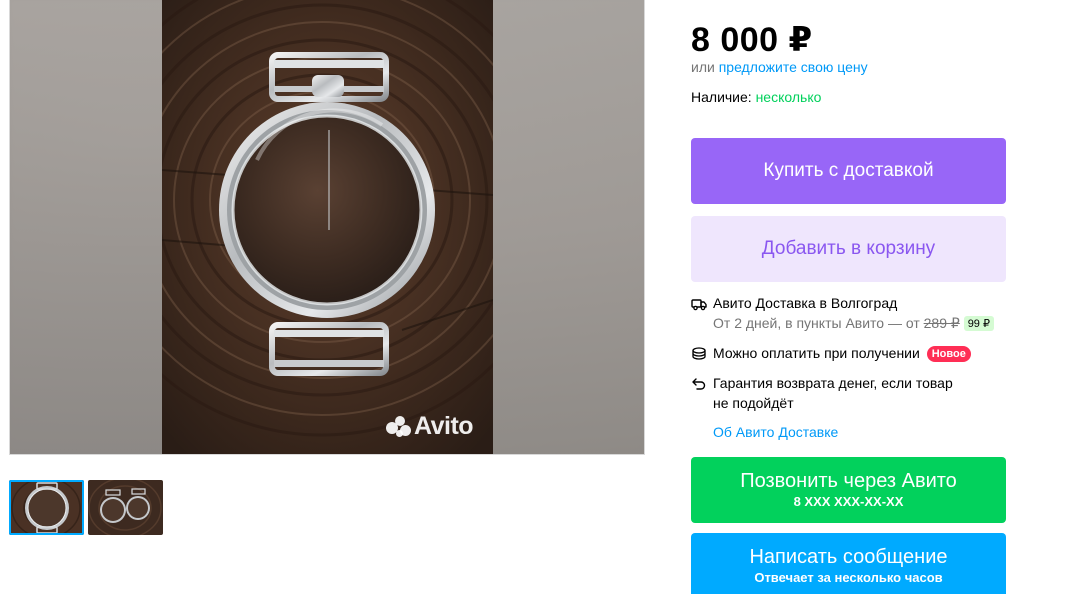 This screenshot has height=594, width=1079. Describe the element at coordinates (793, 67) in the screenshot. I see `offer-price-link: предложите свою цену` at that location.